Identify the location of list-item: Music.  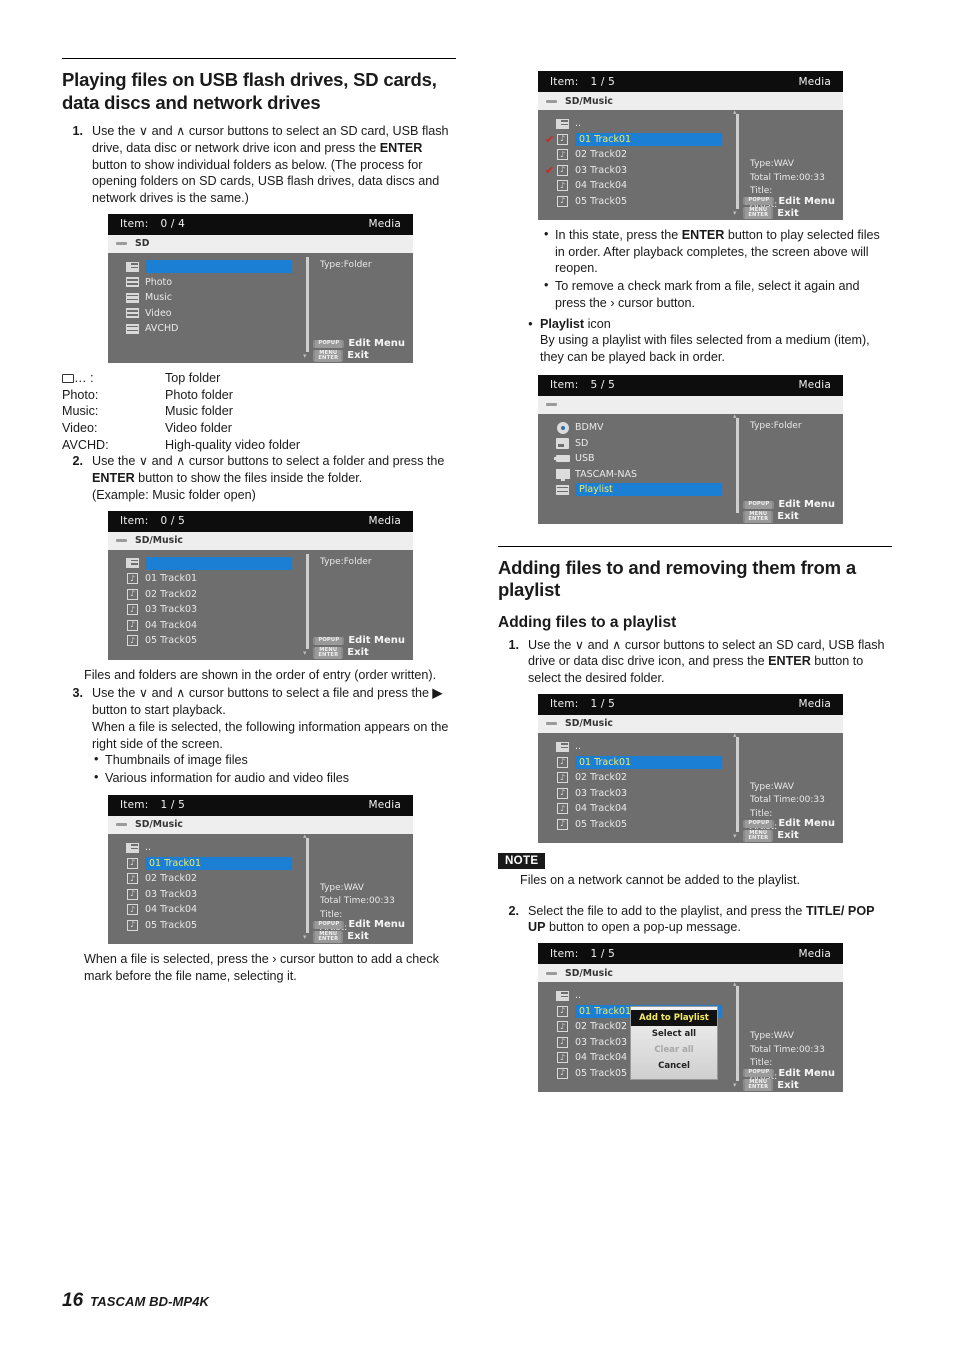
(202, 298).